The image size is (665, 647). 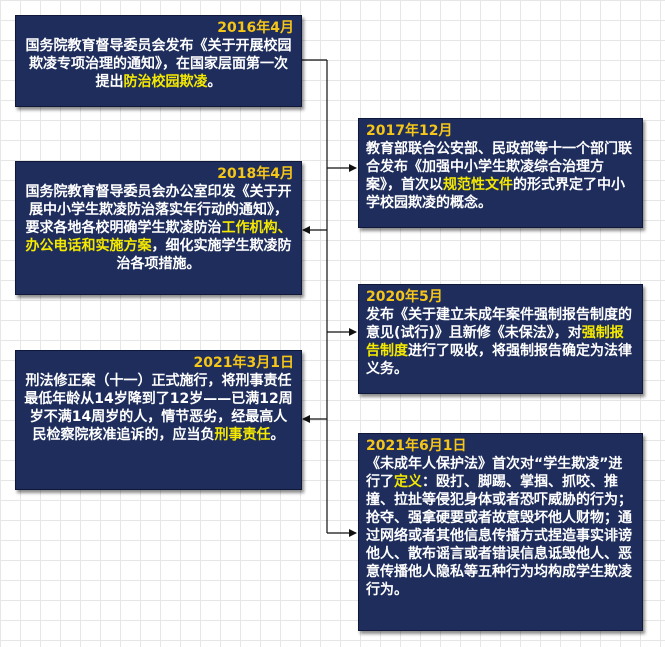 What do you see at coordinates (478, 185) in the screenshot?
I see `event-highlight: 规范性文件` at bounding box center [478, 185].